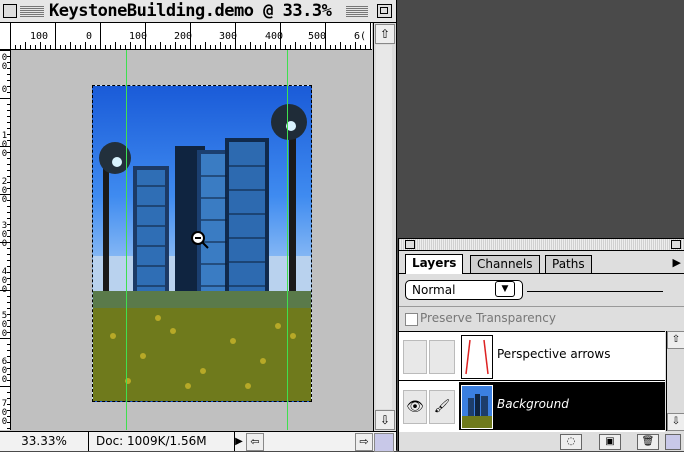 This screenshot has width=684, height=452. I want to click on scroll-track, so click(384, 227).